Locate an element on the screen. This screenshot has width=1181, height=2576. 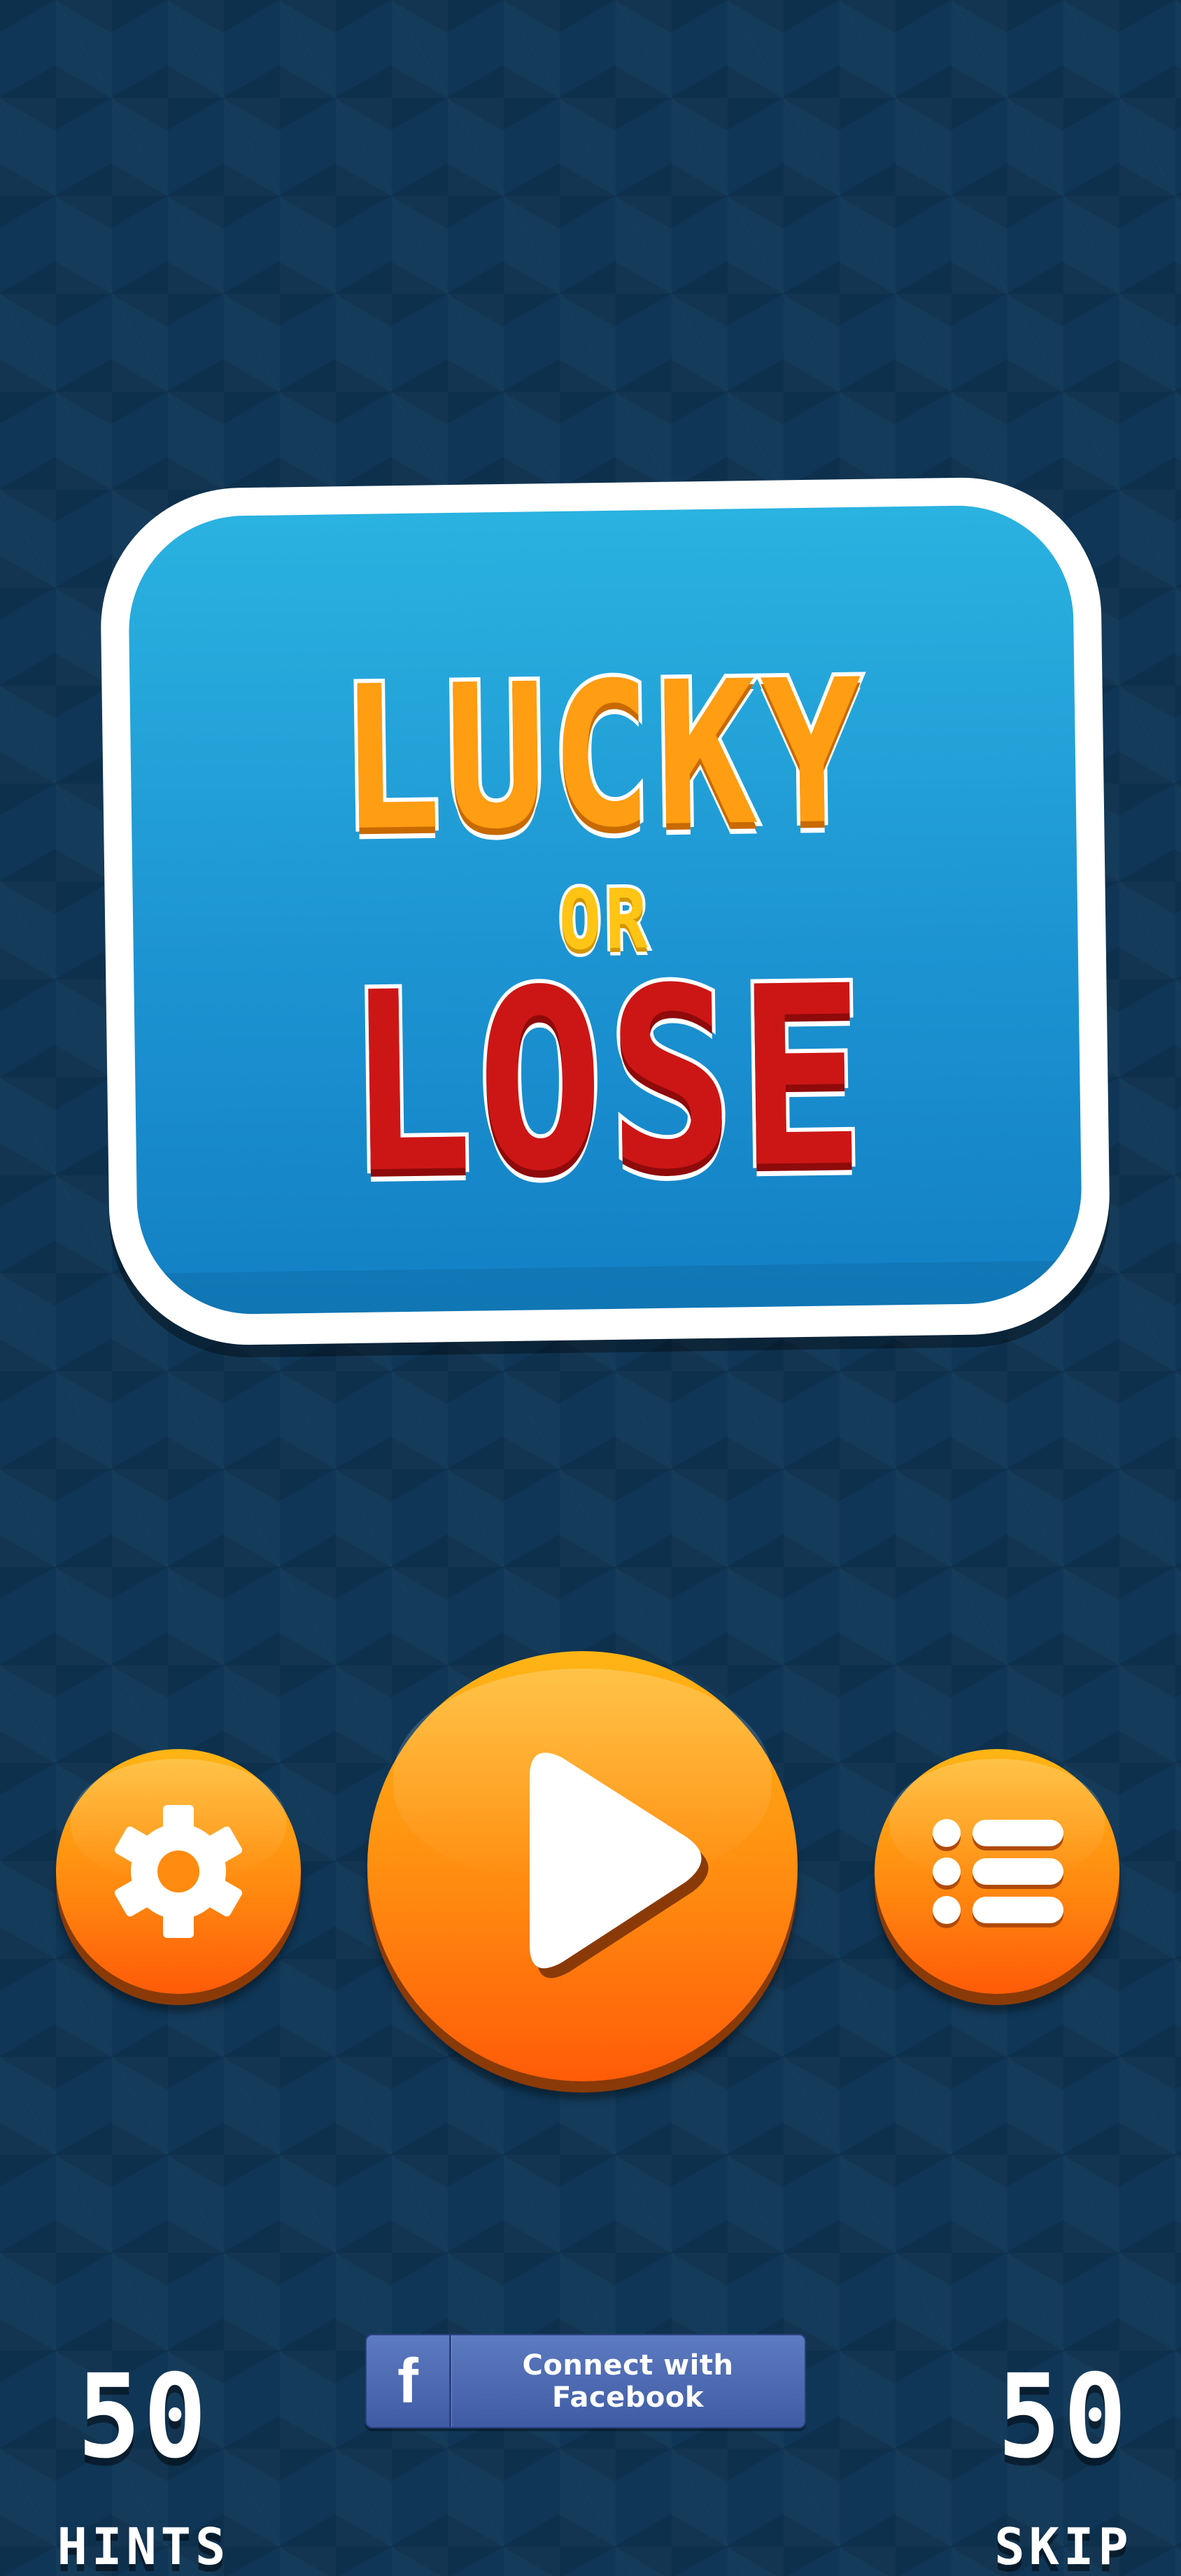
facebook-icon: f is located at coordinates (409, 2381).